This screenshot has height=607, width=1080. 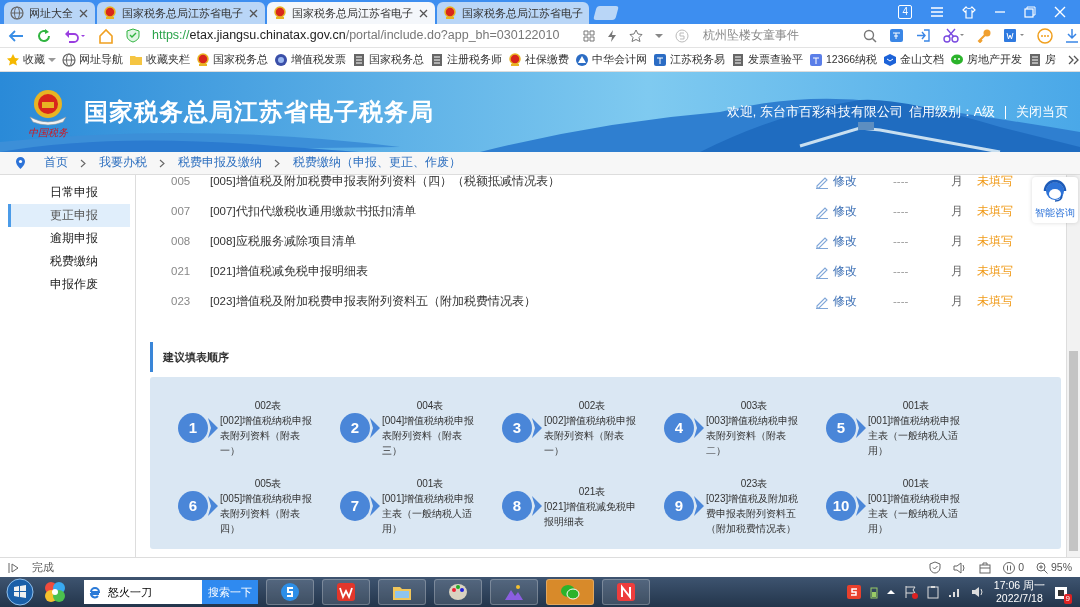 I want to click on clock-time: 17:06 周一, so click(x=1019, y=585).